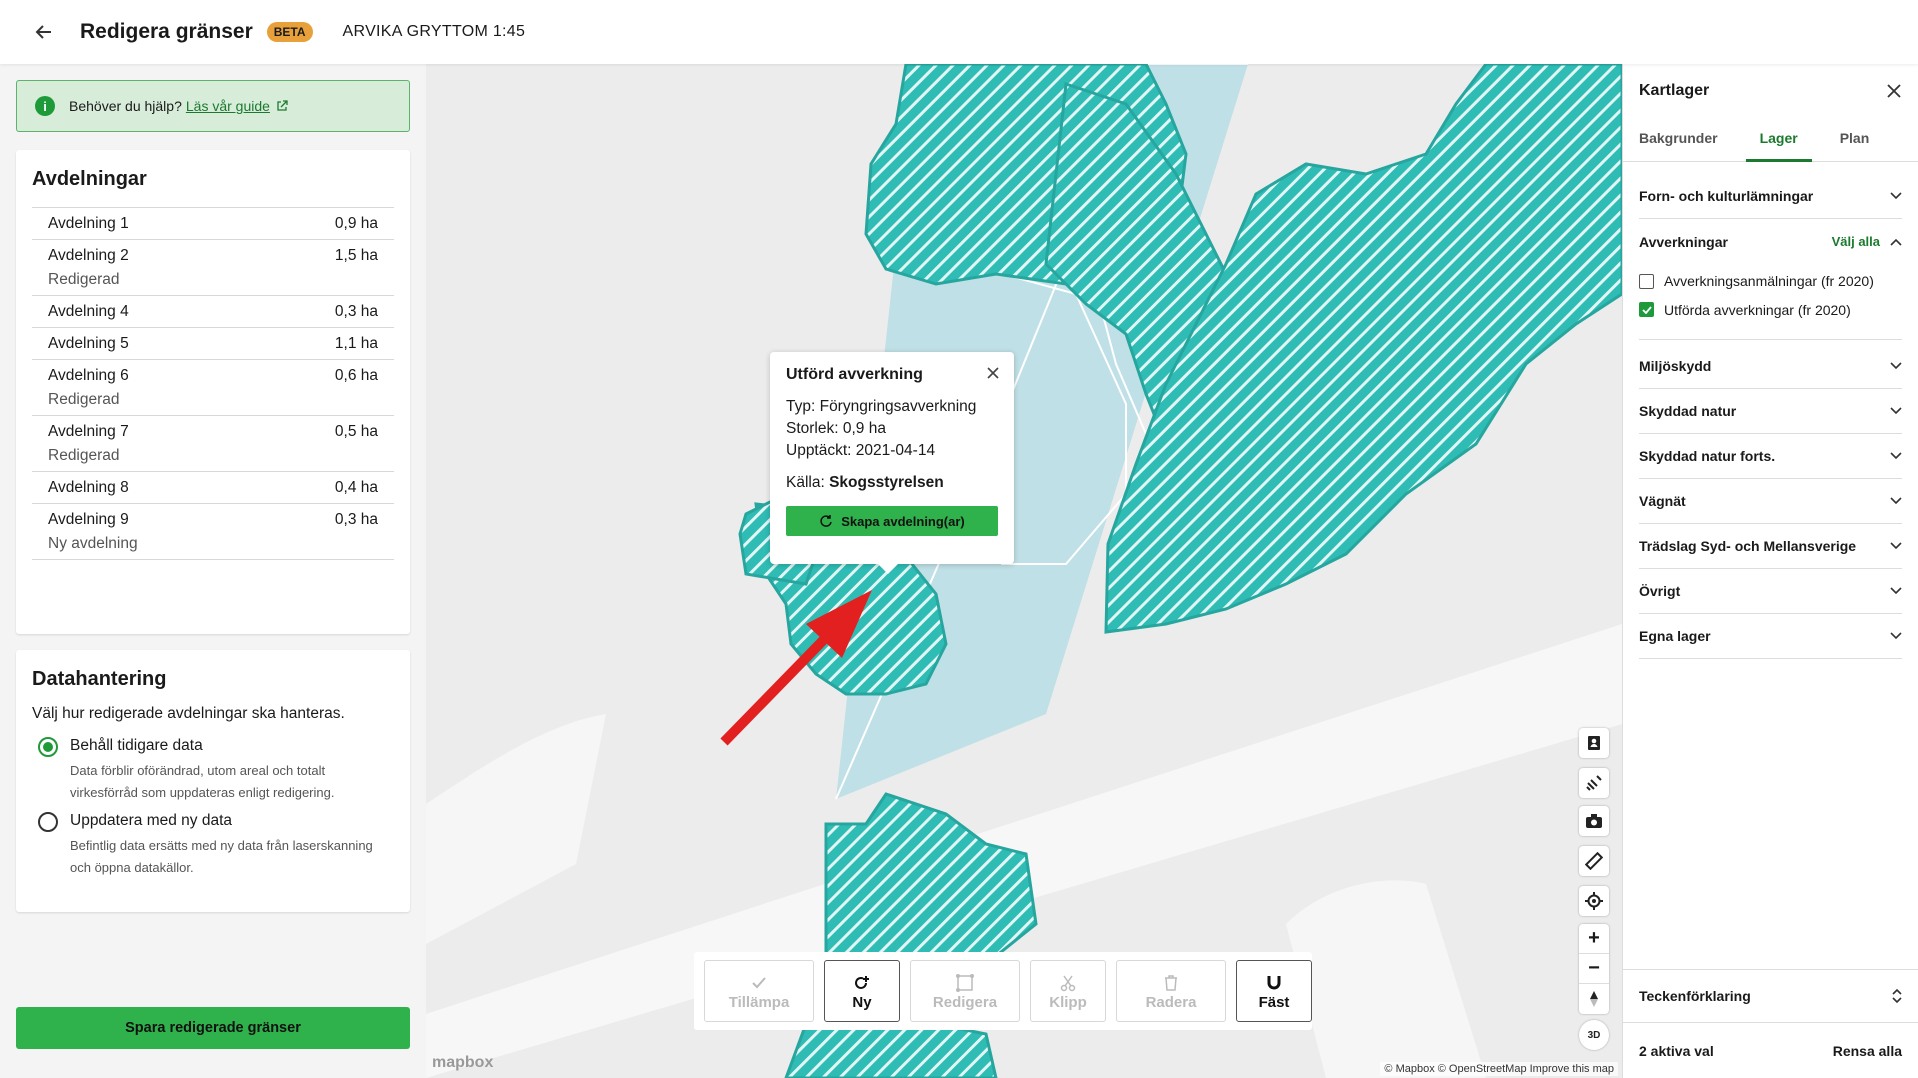 Image resolution: width=1918 pixels, height=1078 pixels. I want to click on radio-label: Behåll tidigare data, so click(136, 745).